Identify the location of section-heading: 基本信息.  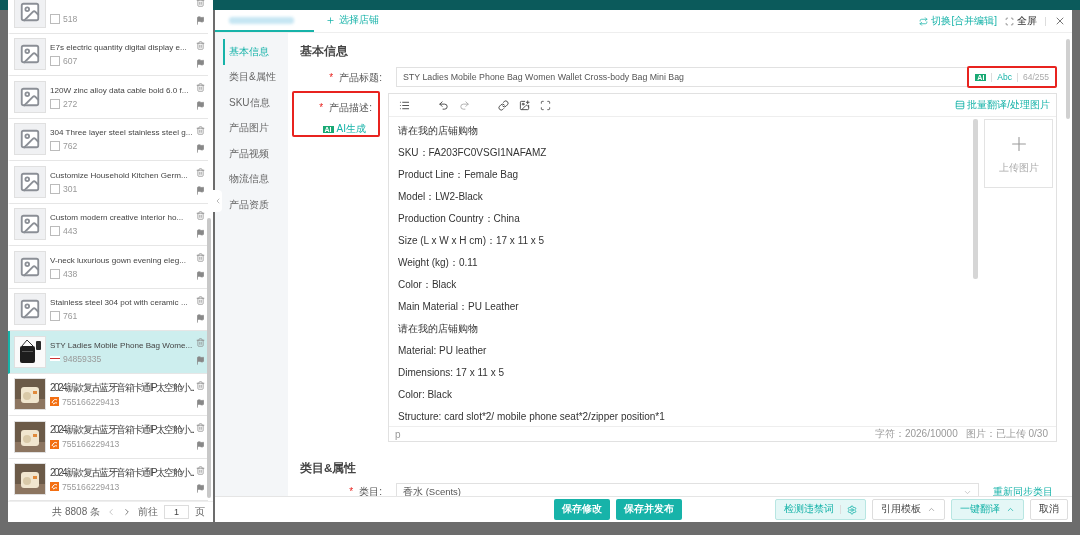
(324, 51).